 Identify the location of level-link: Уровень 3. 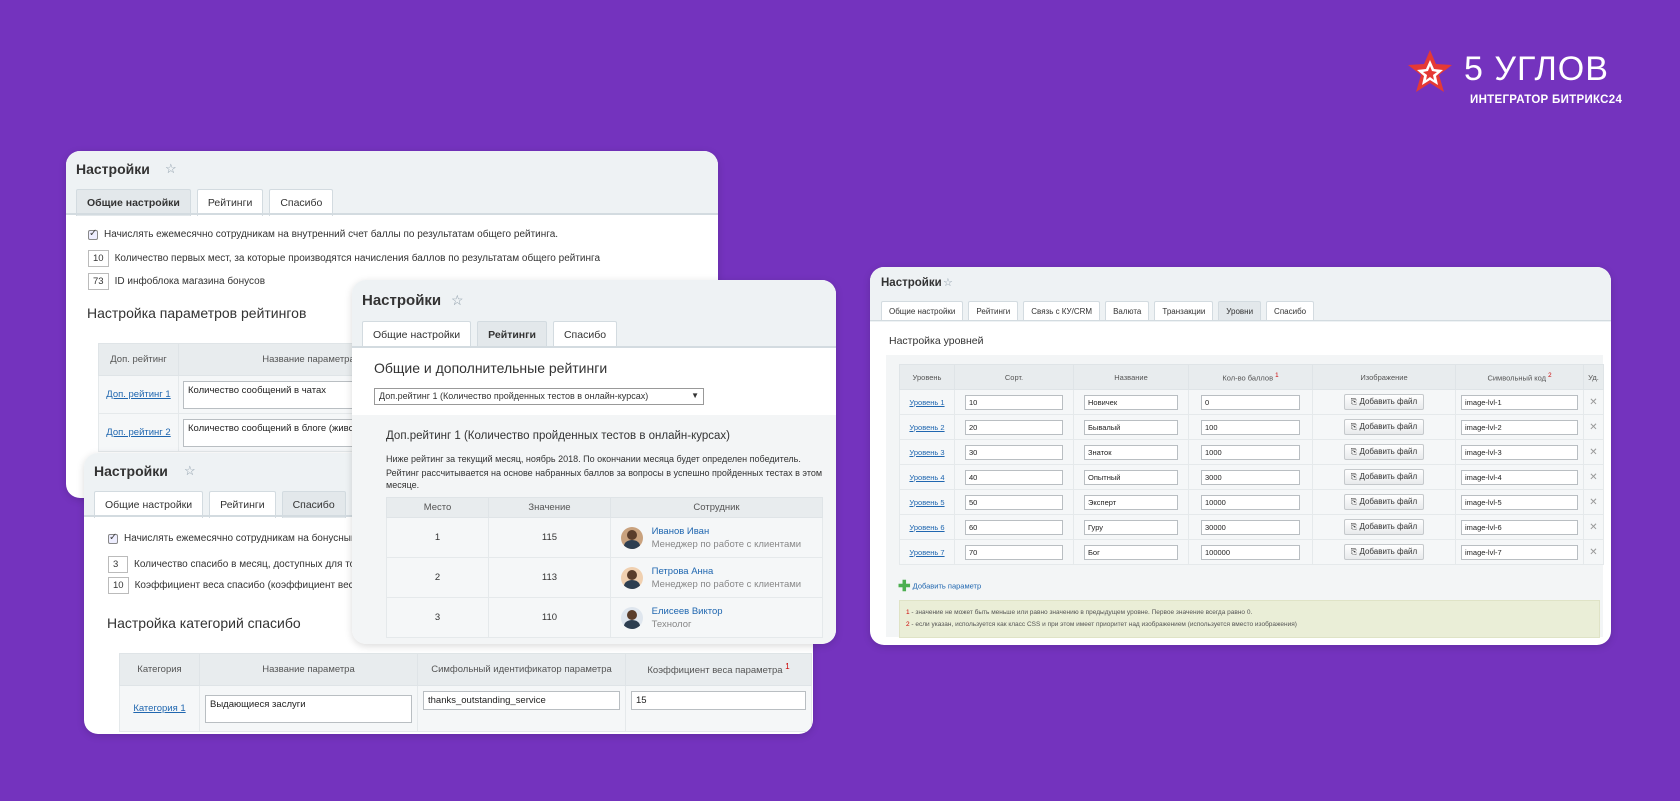
(926, 452).